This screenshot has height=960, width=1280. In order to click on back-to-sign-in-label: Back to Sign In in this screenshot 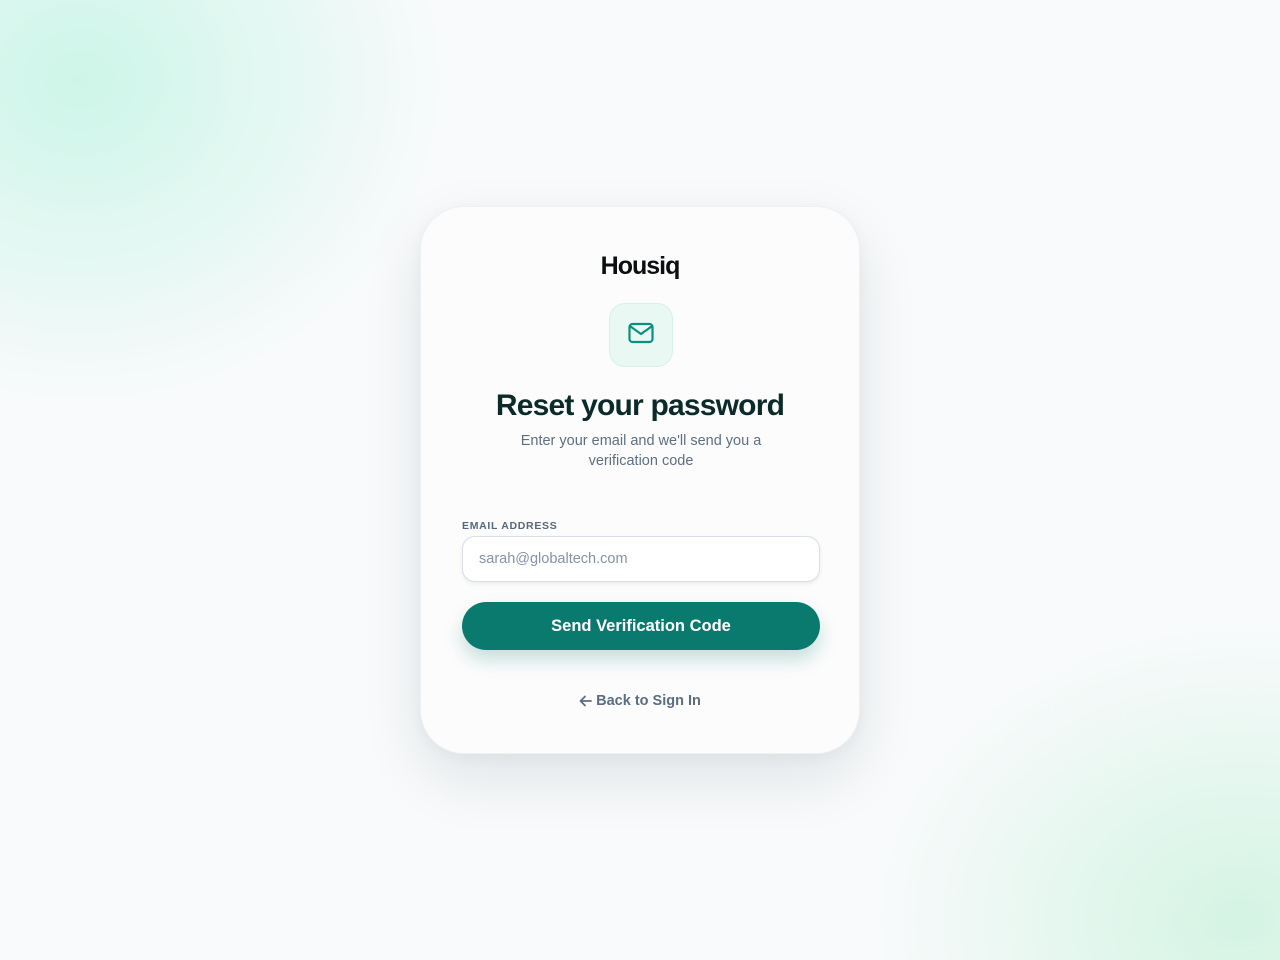, I will do `click(648, 701)`.